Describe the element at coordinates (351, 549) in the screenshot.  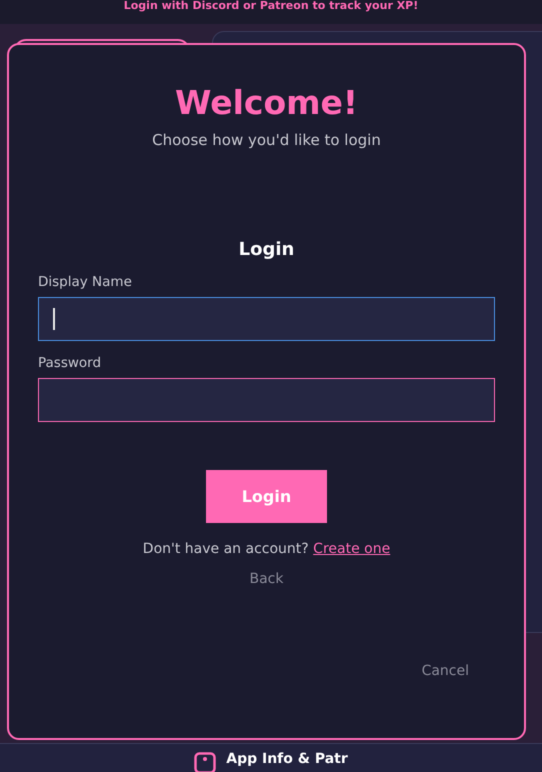
I see `create-account-link: Create one` at that location.